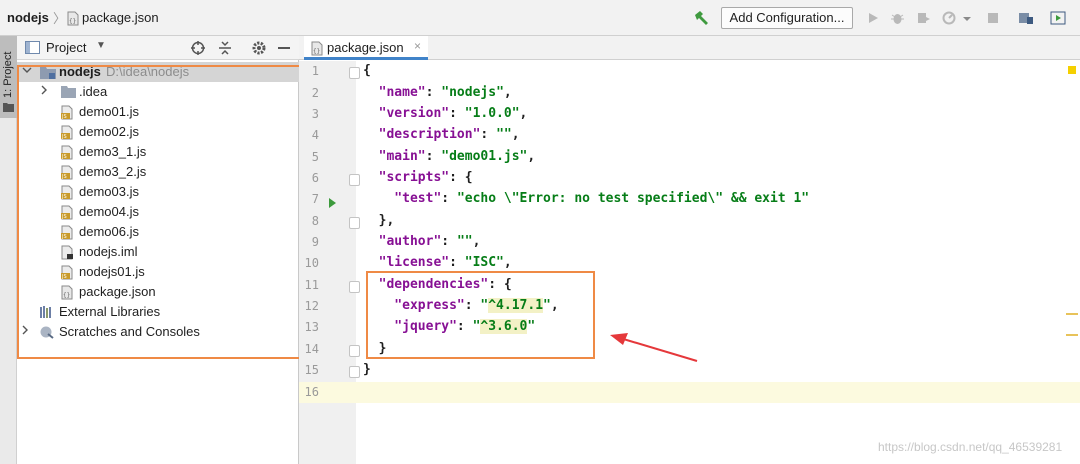 The height and width of the screenshot is (464, 1080). I want to click on run-icon, so click(873, 19).